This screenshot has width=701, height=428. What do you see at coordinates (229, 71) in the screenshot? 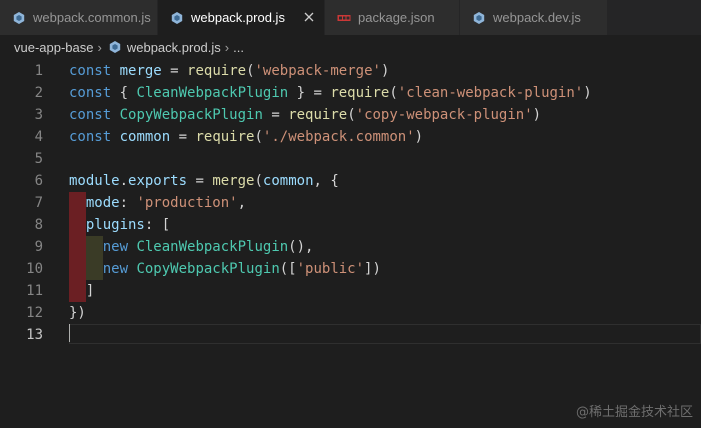
I see `code-text: const merge = require('webpack-merge')` at bounding box center [229, 71].